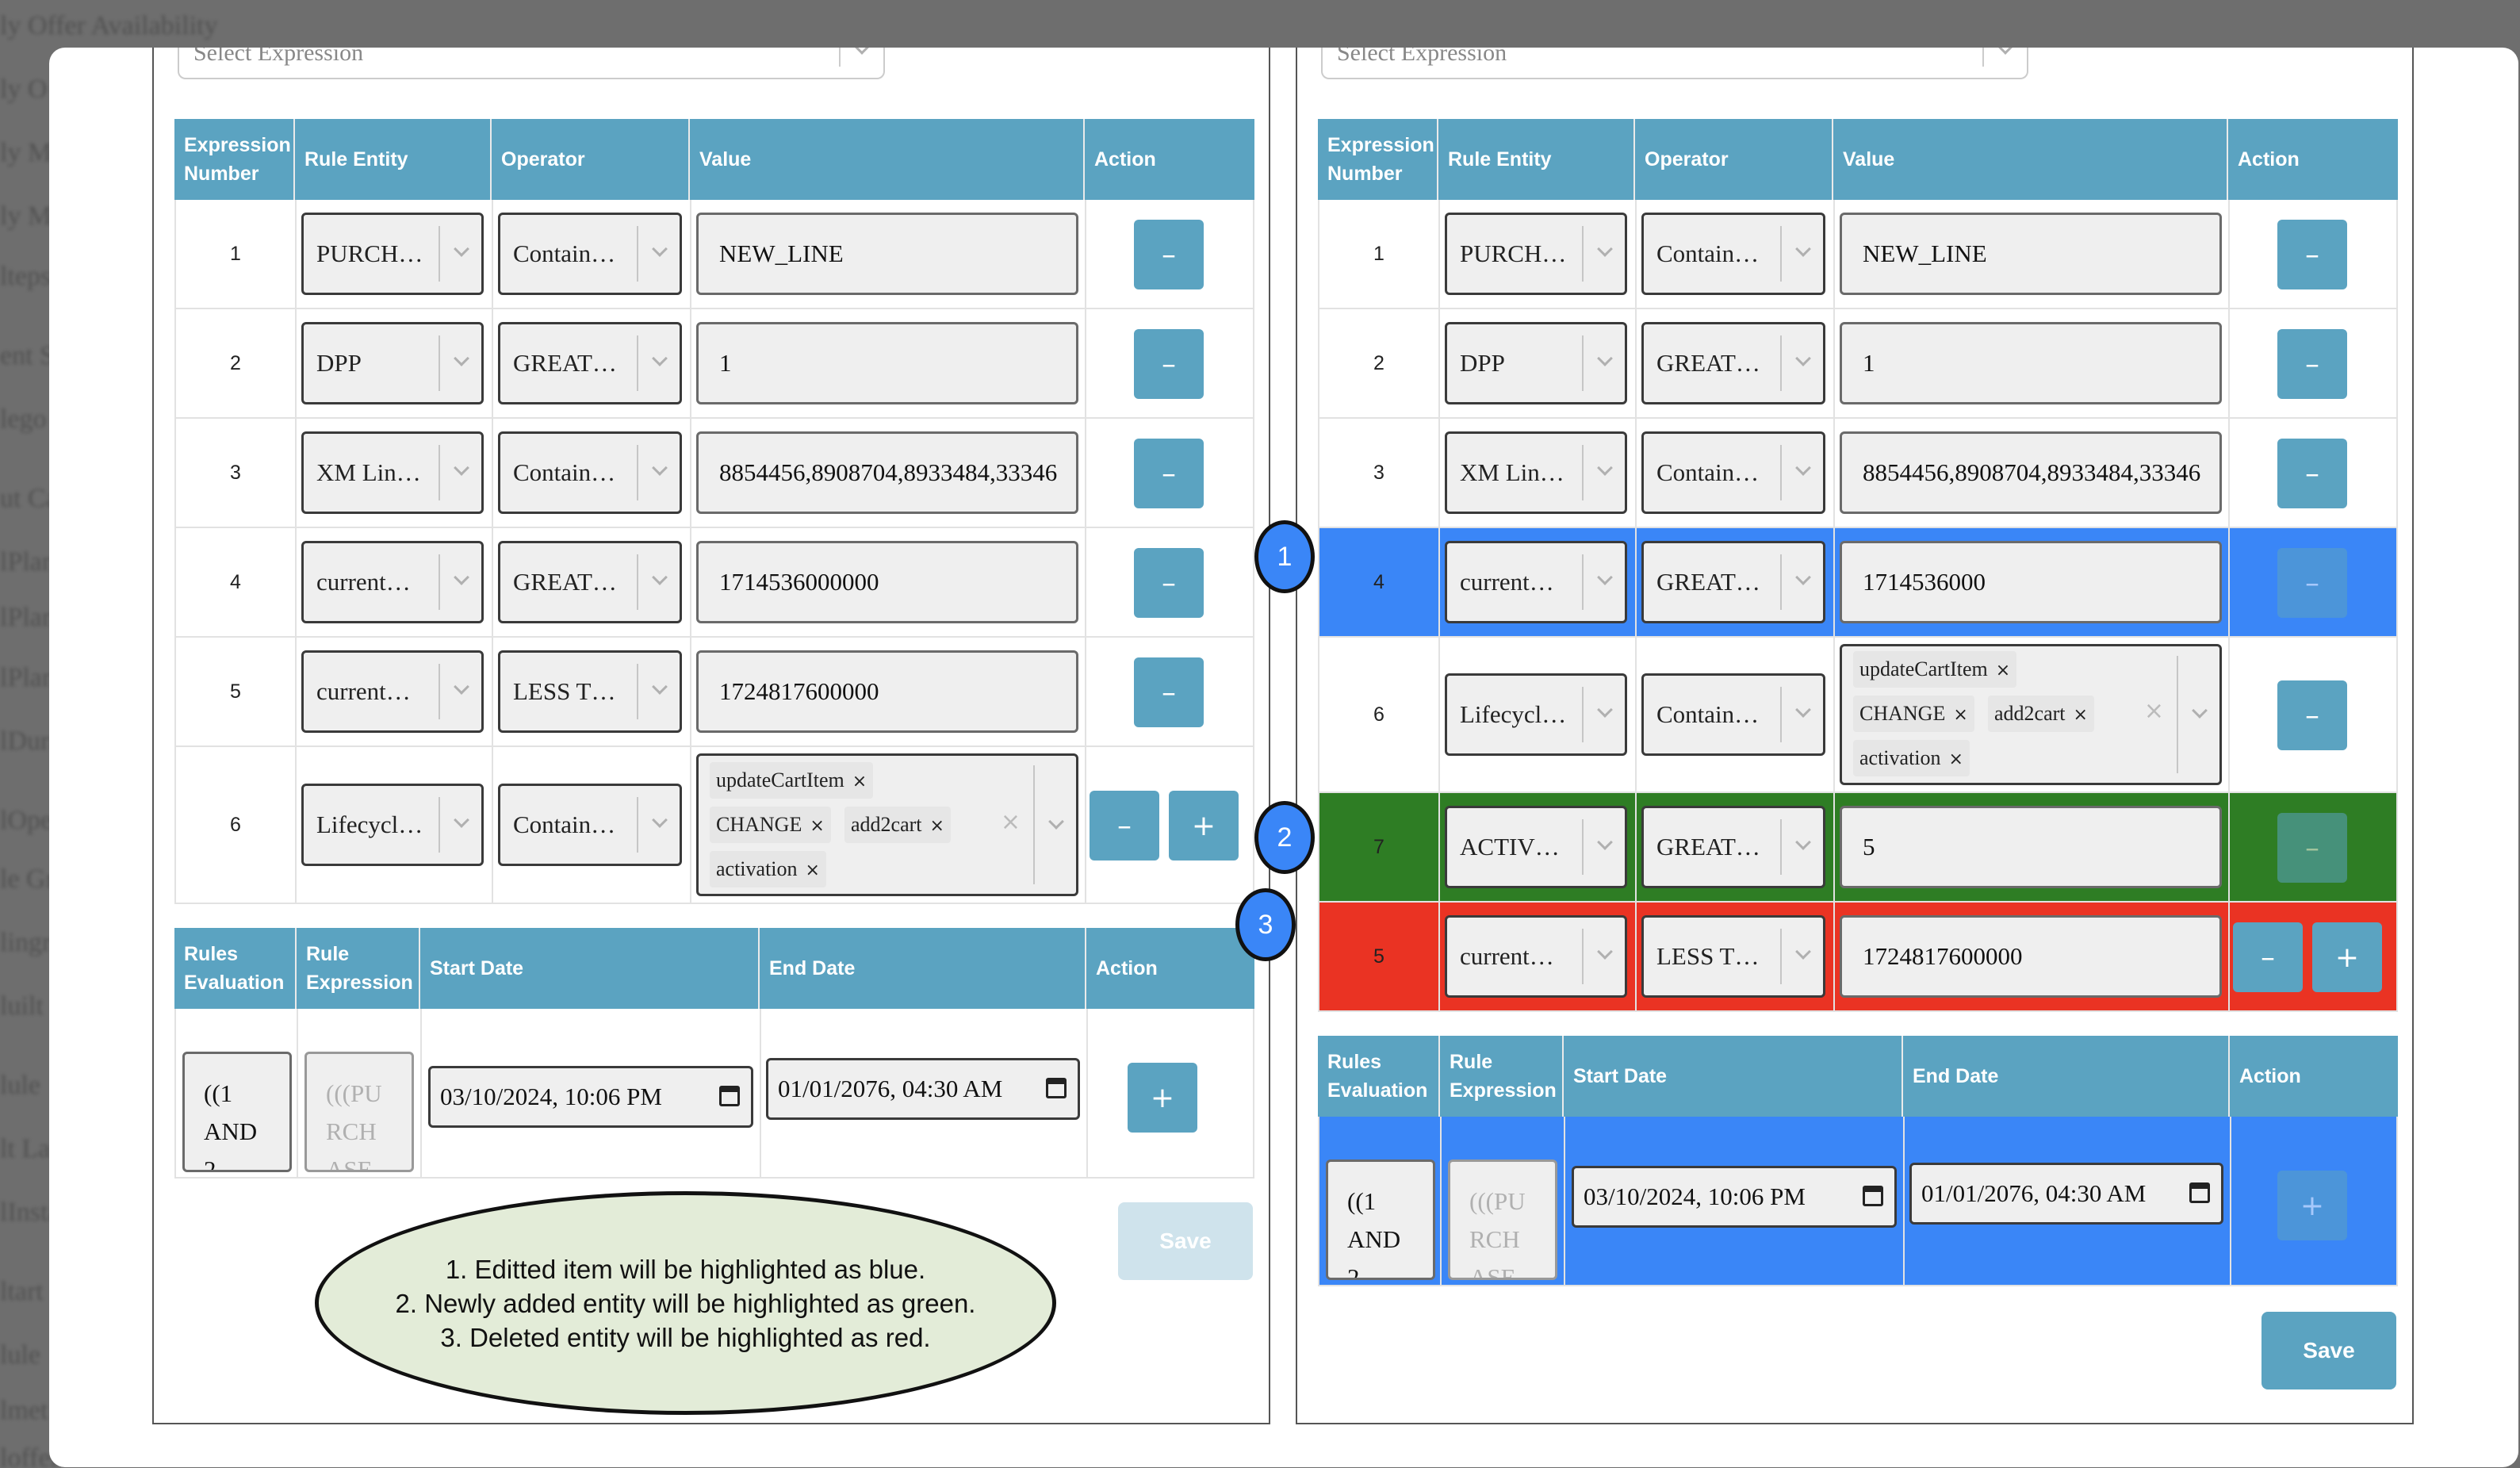  I want to click on table-row-added: 7 ACTIV… GREAT… 5 –, so click(1858, 848).